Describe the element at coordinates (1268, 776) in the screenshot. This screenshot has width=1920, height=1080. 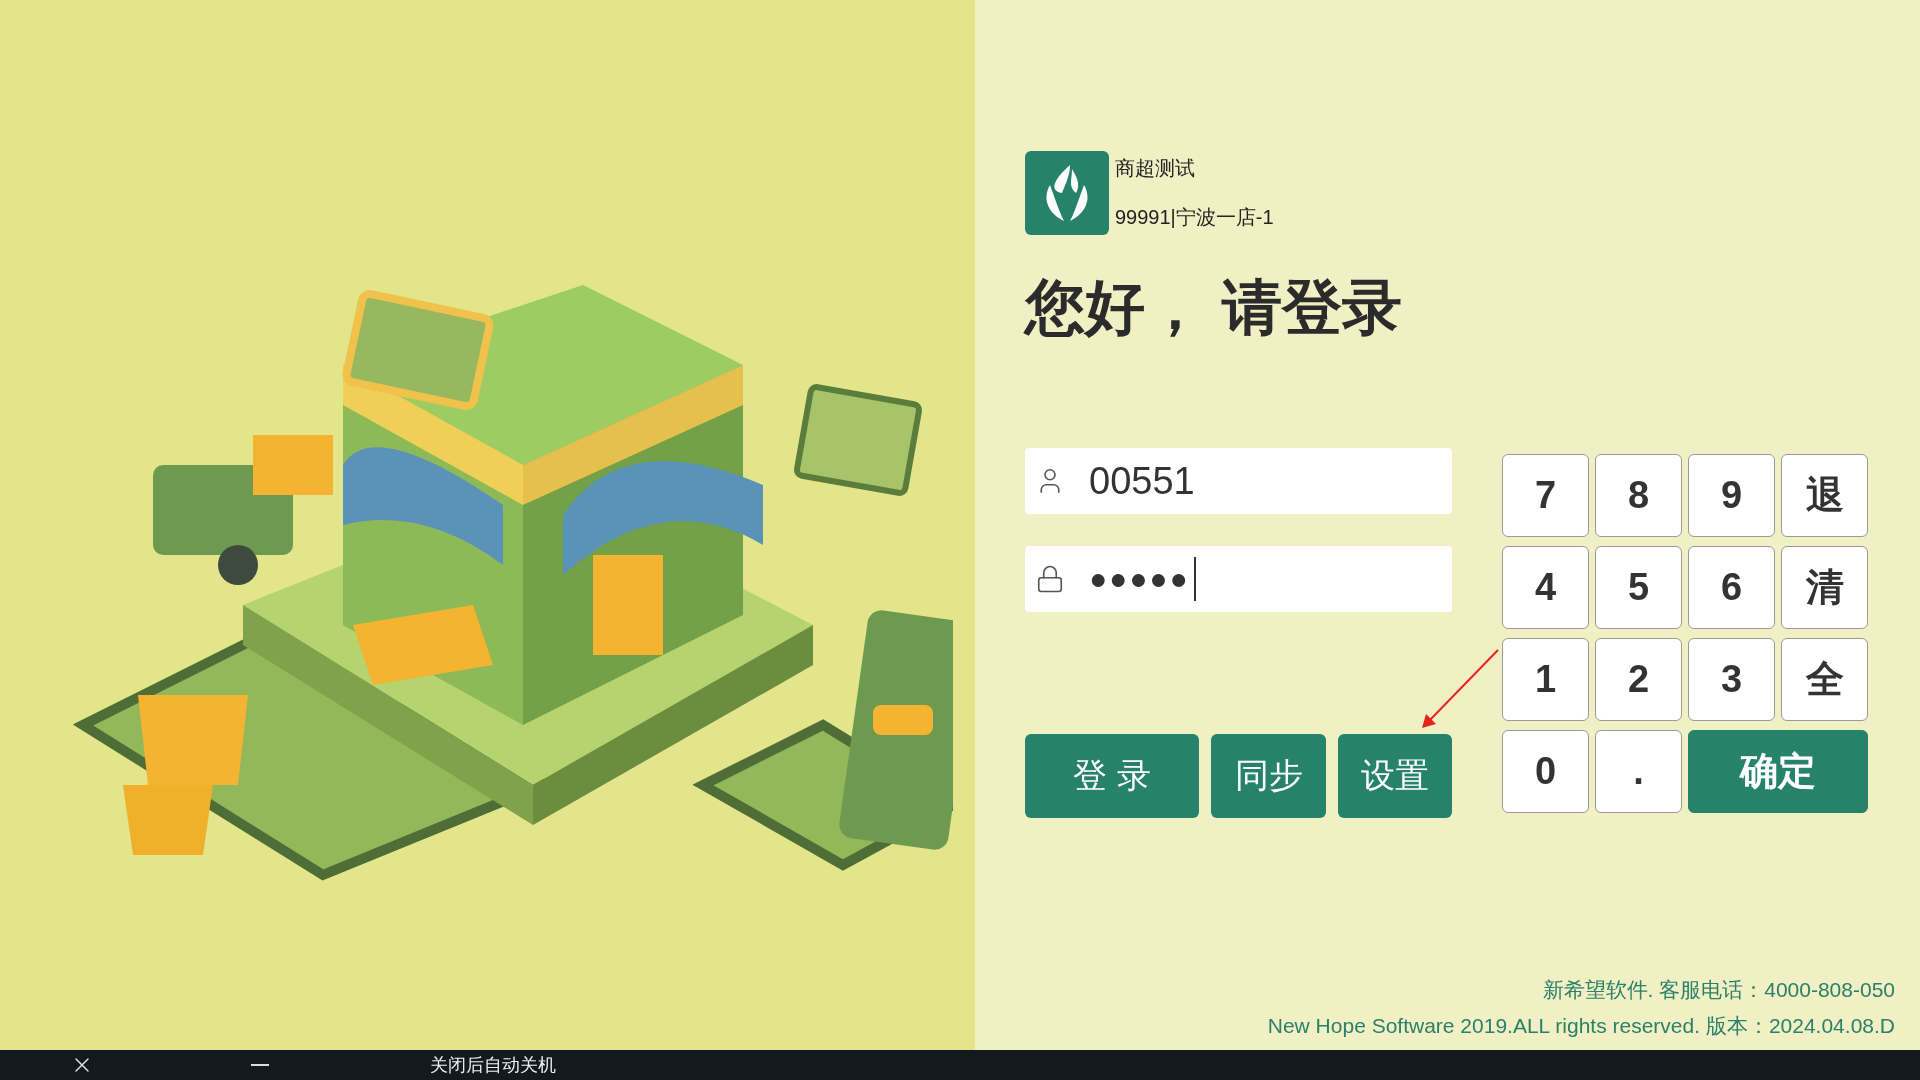
I see `action-button: 同步` at that location.